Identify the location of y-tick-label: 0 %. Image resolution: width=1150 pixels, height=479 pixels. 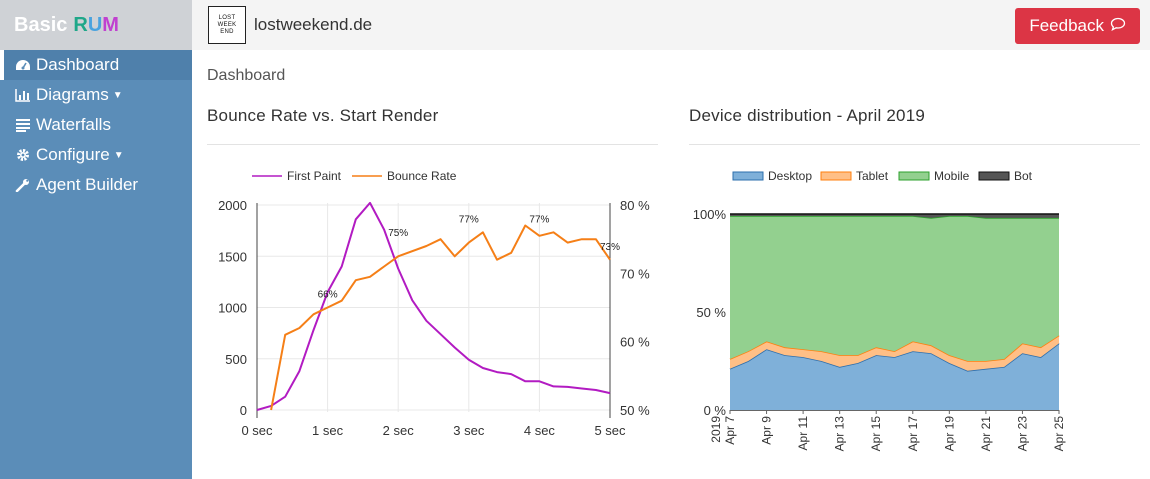
(715, 410).